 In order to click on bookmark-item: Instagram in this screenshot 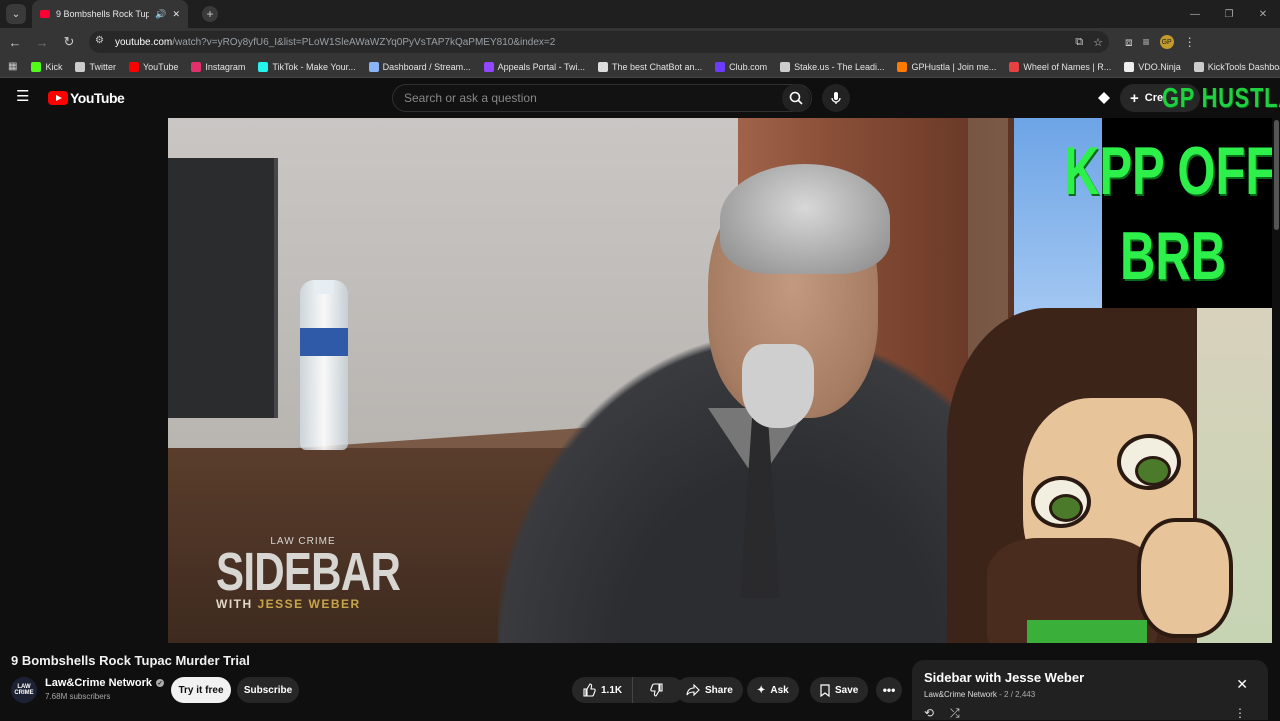, I will do `click(218, 66)`.